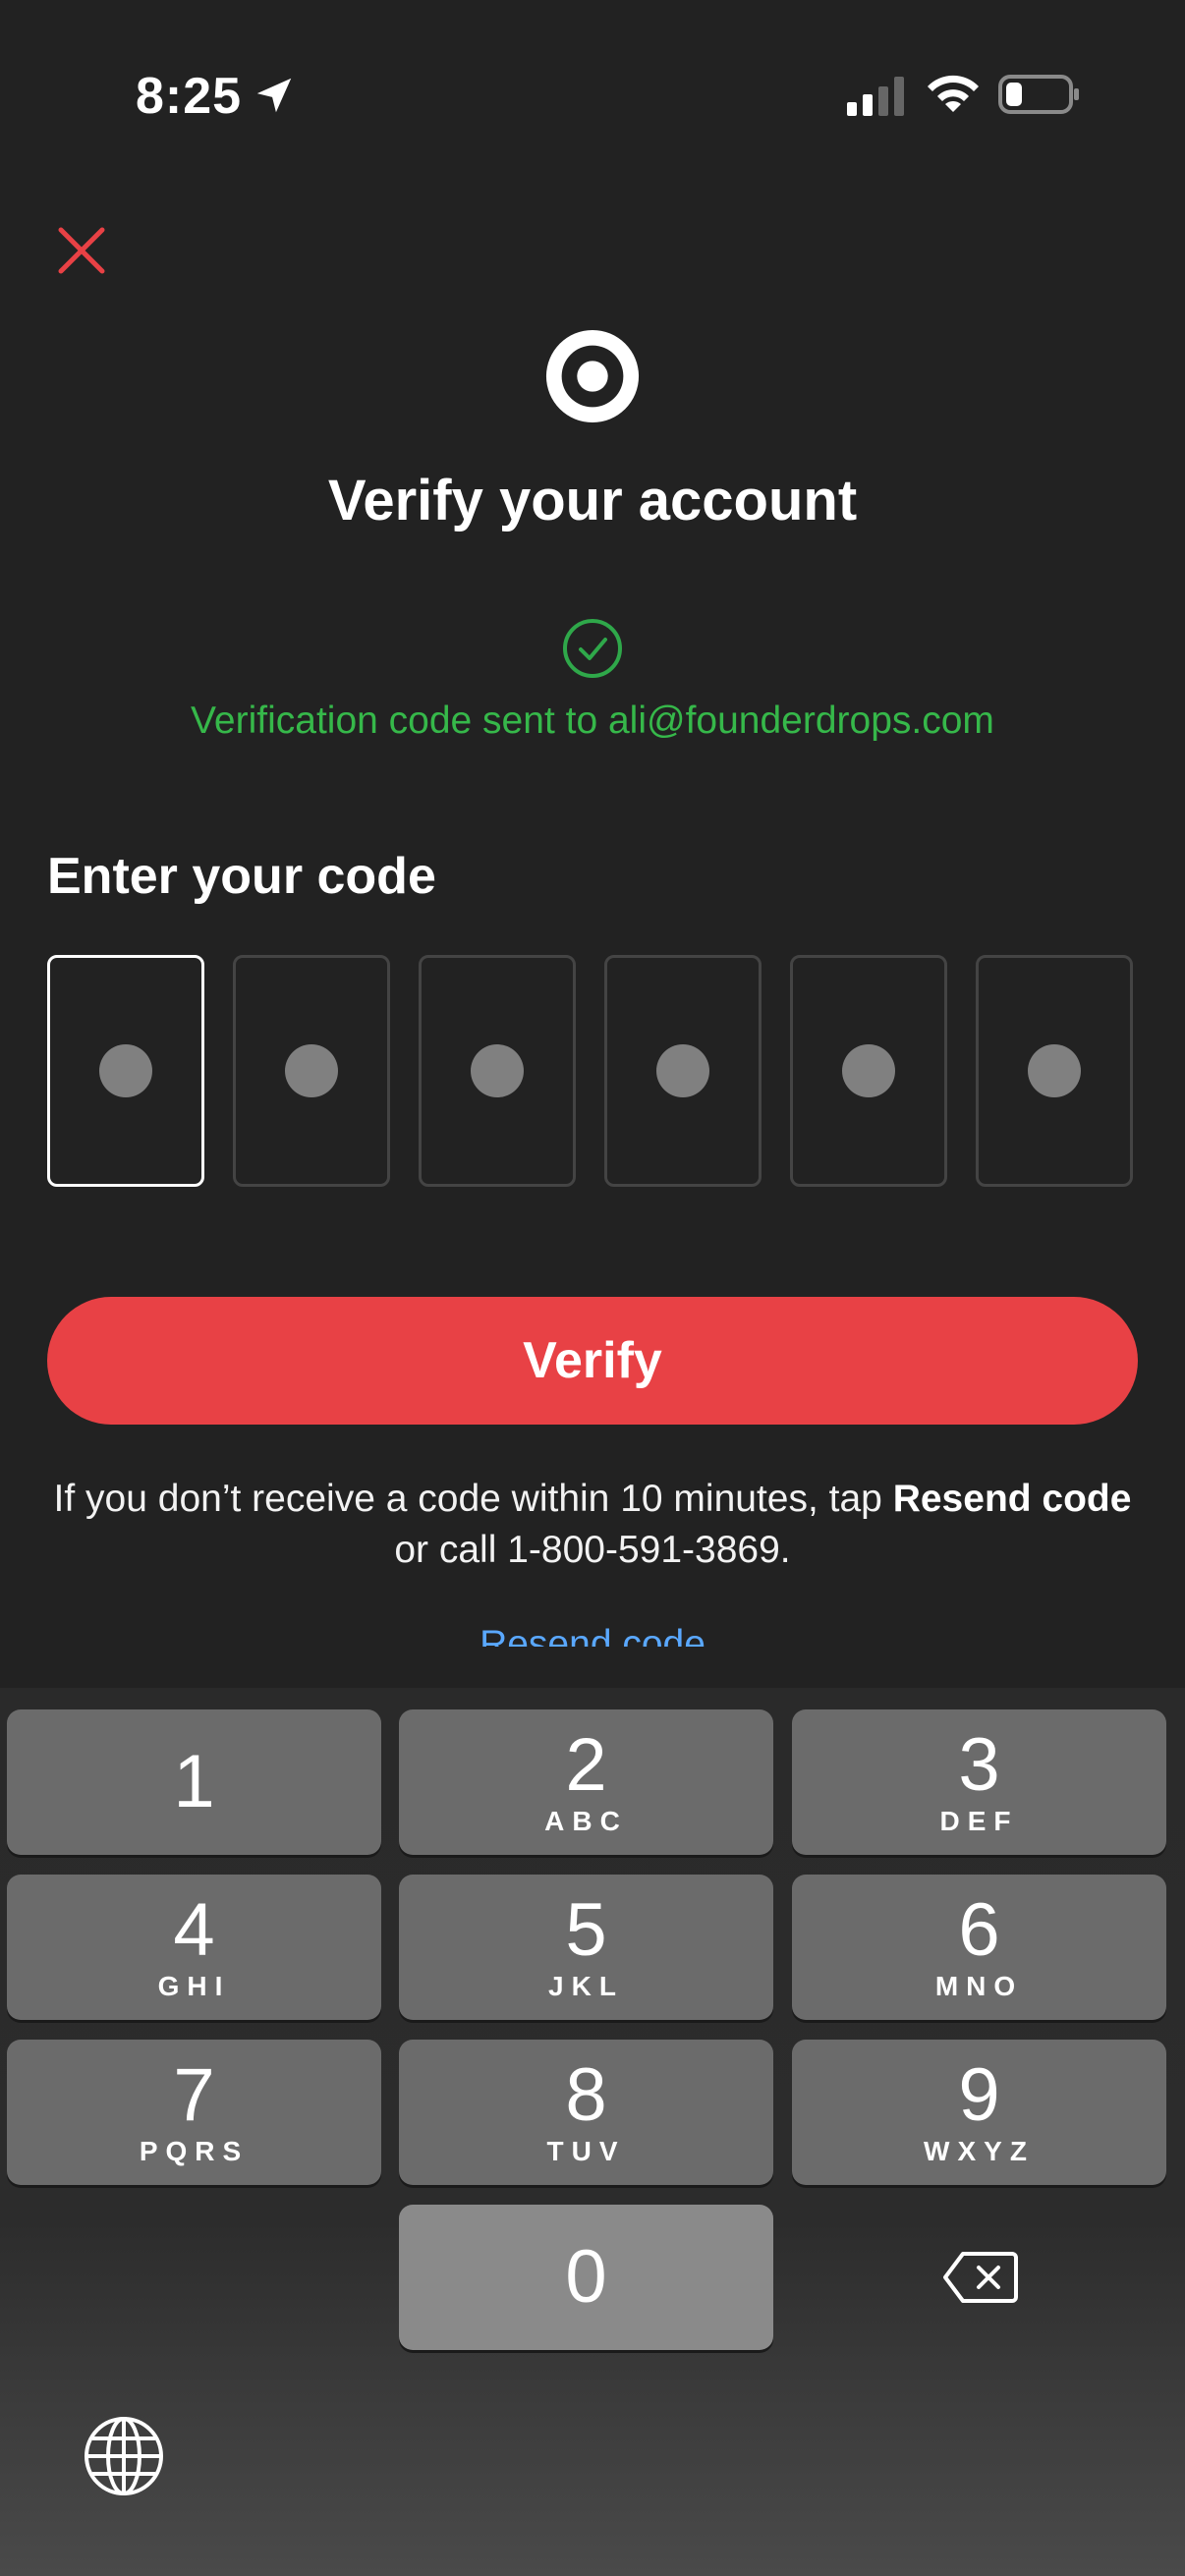  Describe the element at coordinates (979, 1765) in the screenshot. I see `key-number: 3` at that location.